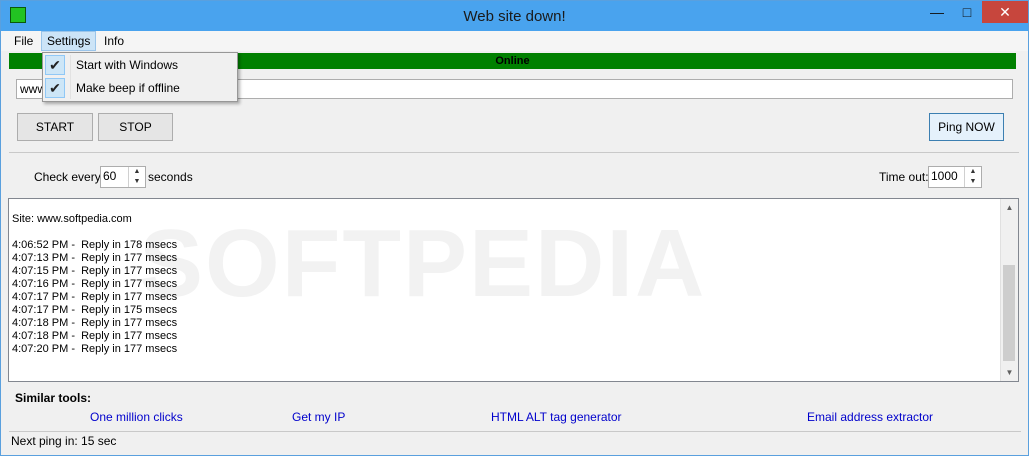 This screenshot has height=456, width=1029. What do you see at coordinates (1005, 12) in the screenshot?
I see `close-button: ✕` at bounding box center [1005, 12].